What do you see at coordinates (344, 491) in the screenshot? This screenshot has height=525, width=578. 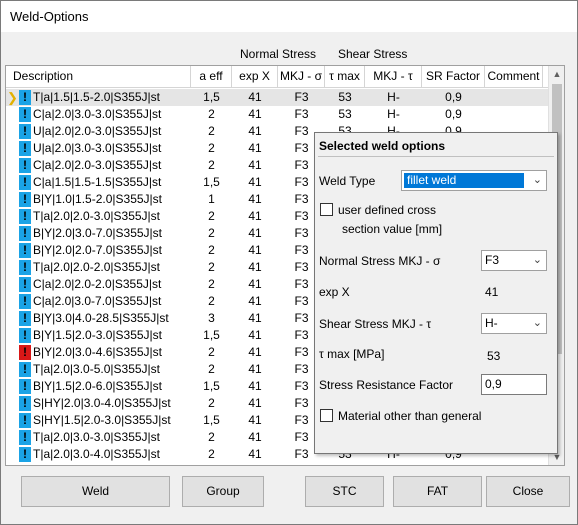 I see `stc-button: STC` at bounding box center [344, 491].